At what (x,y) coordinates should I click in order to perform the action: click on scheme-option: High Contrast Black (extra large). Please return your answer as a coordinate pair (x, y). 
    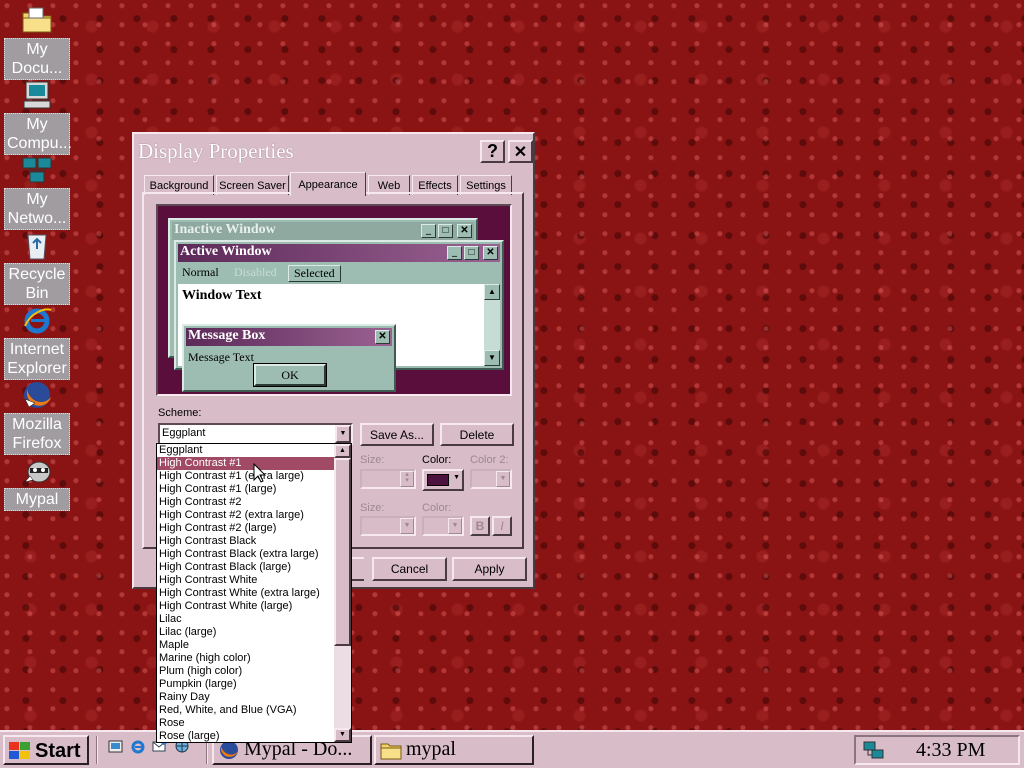
    Looking at the image, I should click on (246, 554).